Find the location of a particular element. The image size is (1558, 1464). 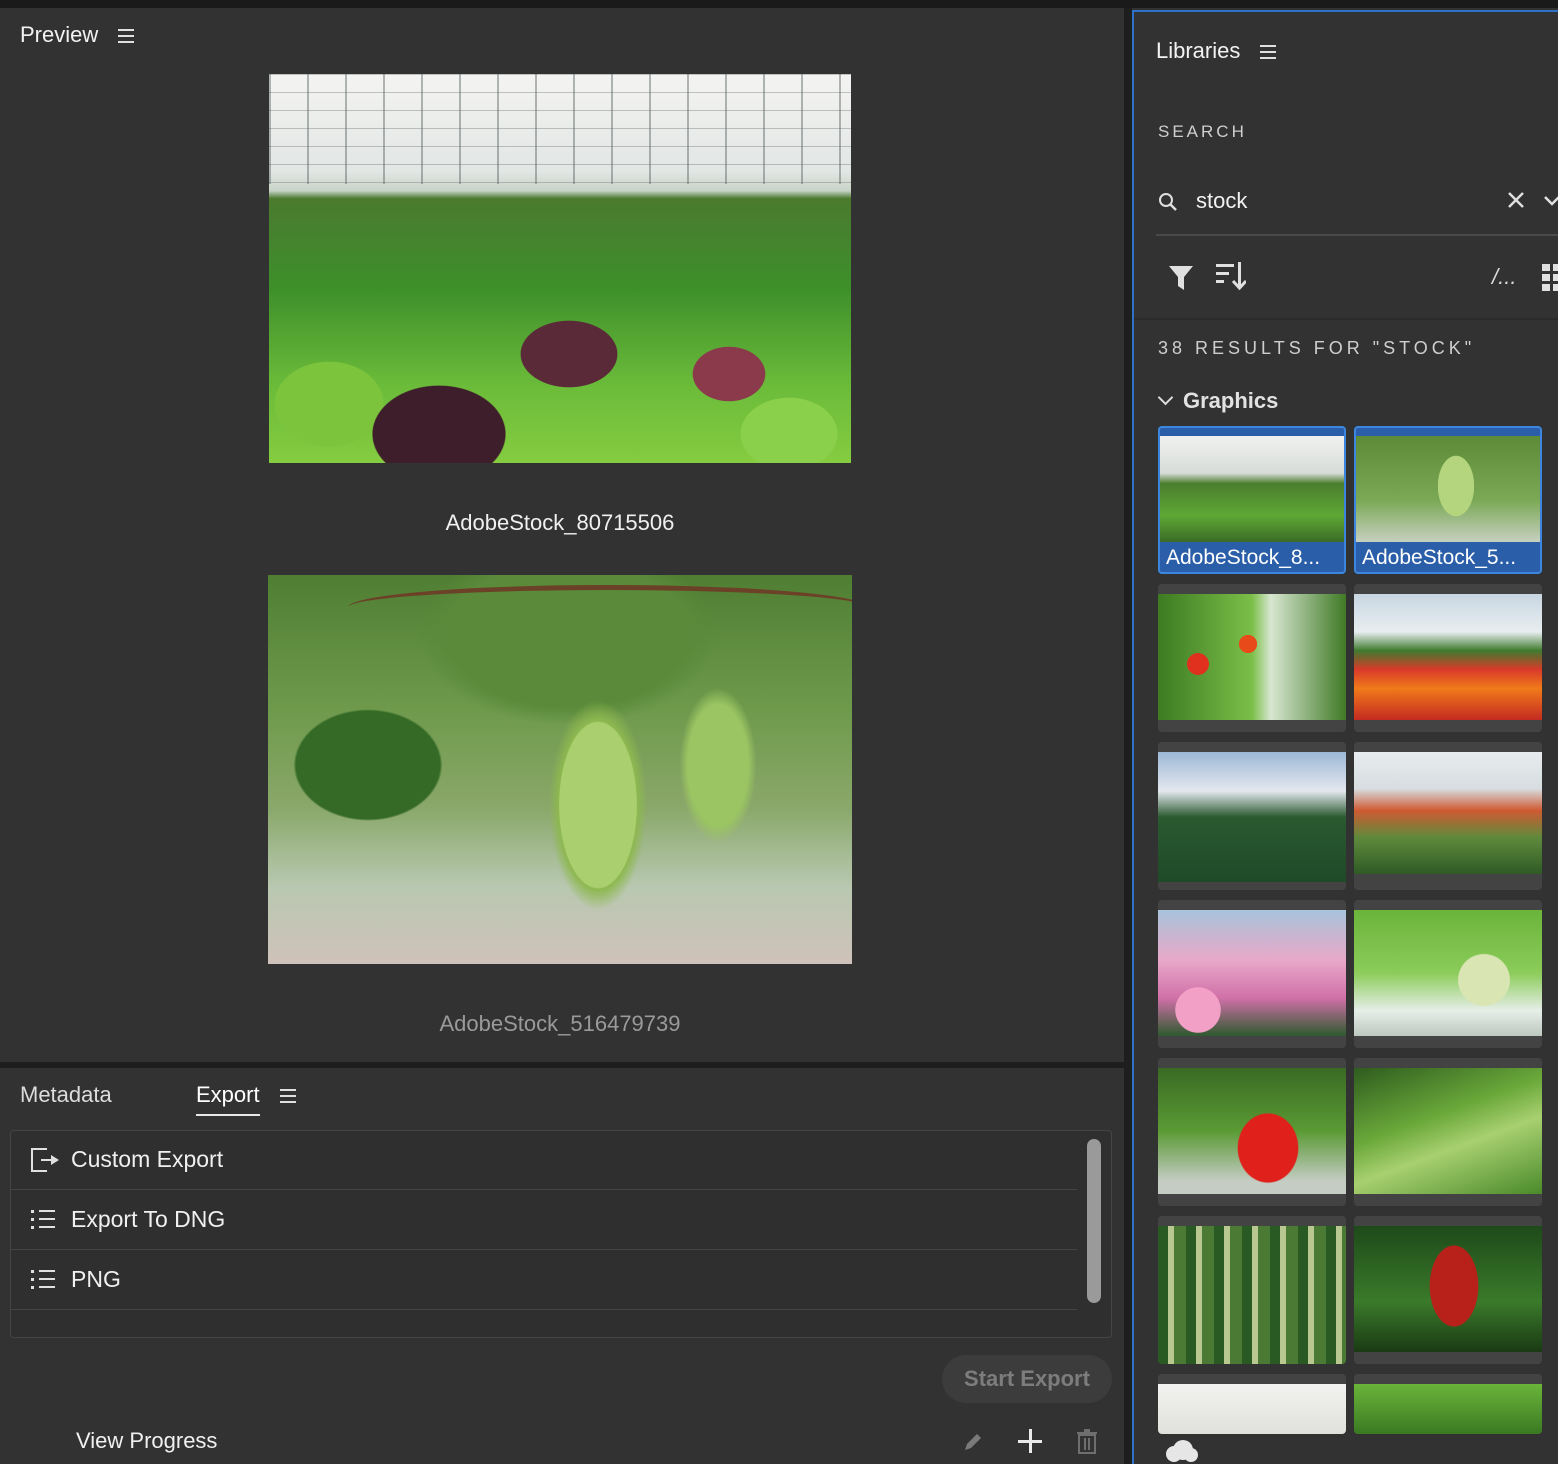

close-icon is located at coordinates (1516, 200).